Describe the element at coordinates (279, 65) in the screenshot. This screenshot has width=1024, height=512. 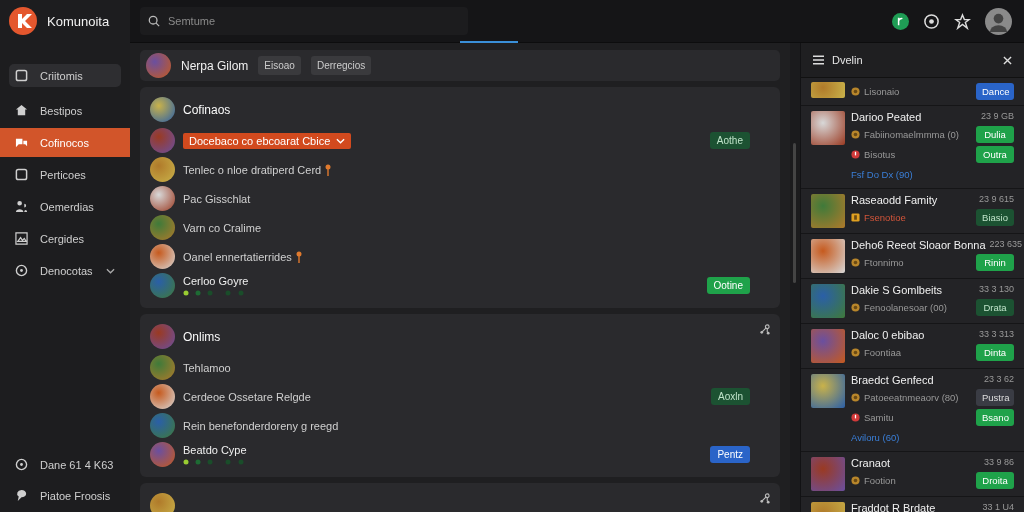
I see `filter-chip: Eisoao` at that location.